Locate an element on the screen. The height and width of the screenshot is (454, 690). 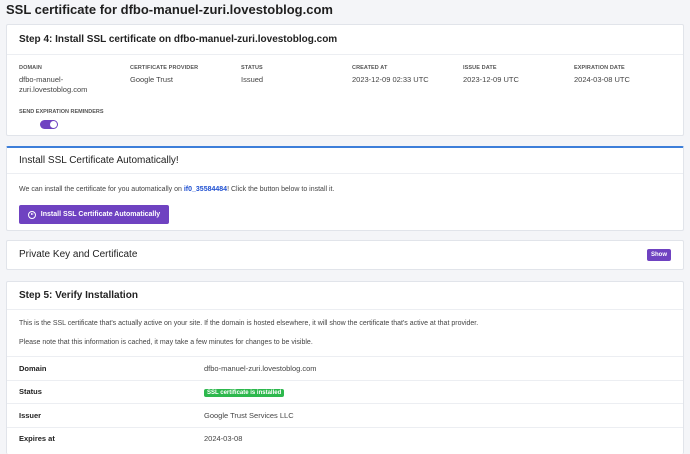
info-expiration: EXPIRATION DATE 2024-03-08 UTC is located at coordinates (624, 75).